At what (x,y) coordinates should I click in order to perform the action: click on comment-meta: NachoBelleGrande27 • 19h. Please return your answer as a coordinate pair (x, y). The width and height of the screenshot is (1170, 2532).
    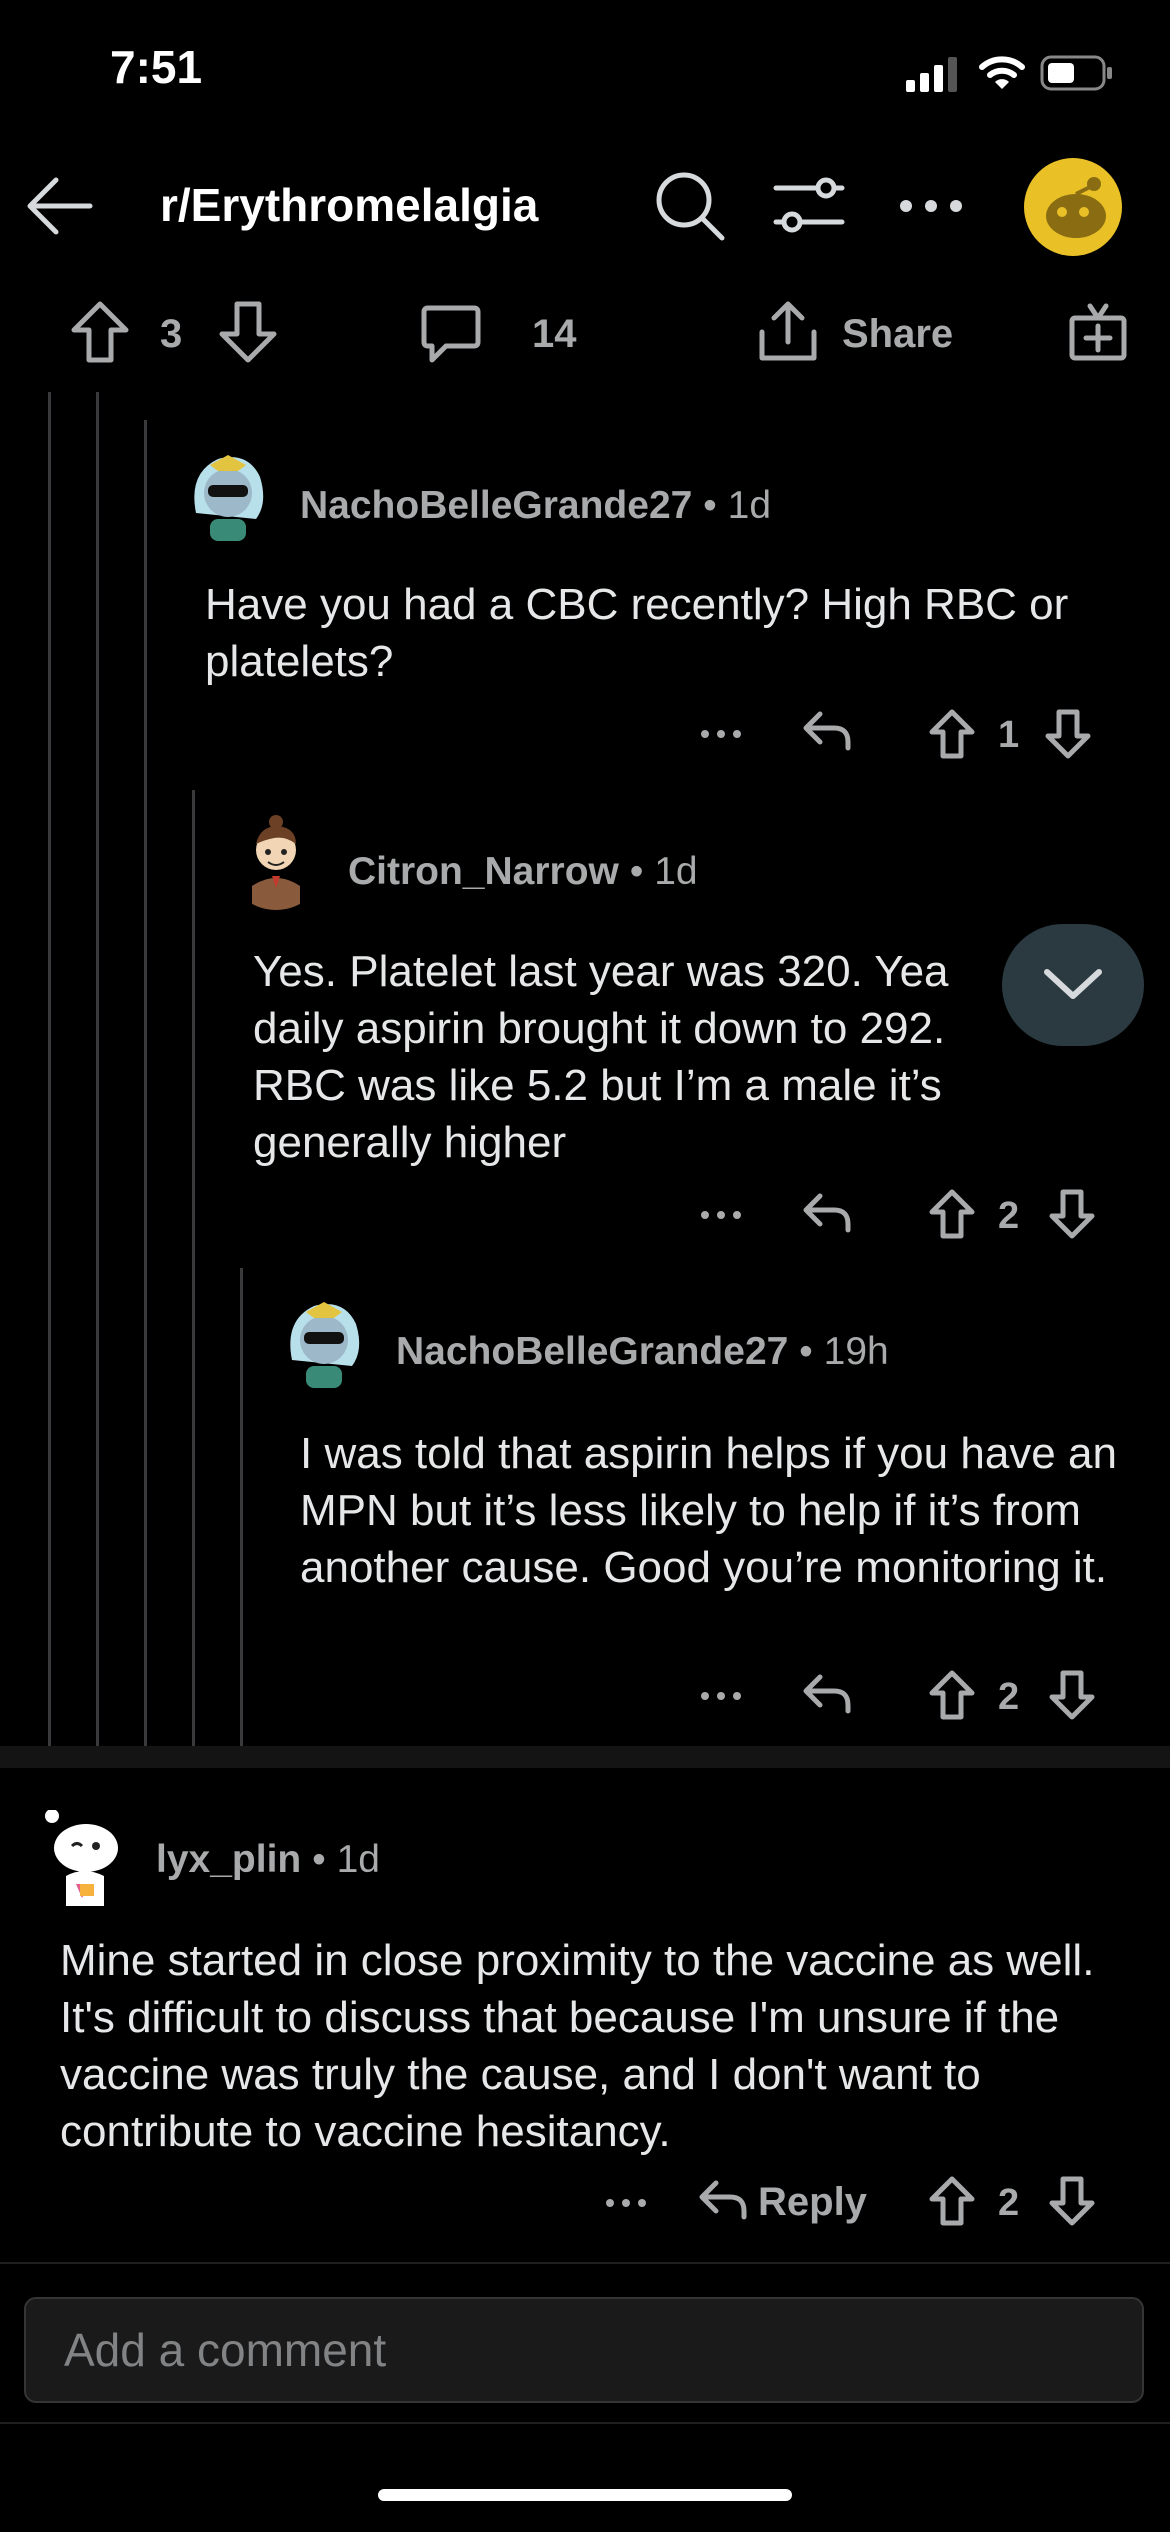
    Looking at the image, I should click on (642, 1352).